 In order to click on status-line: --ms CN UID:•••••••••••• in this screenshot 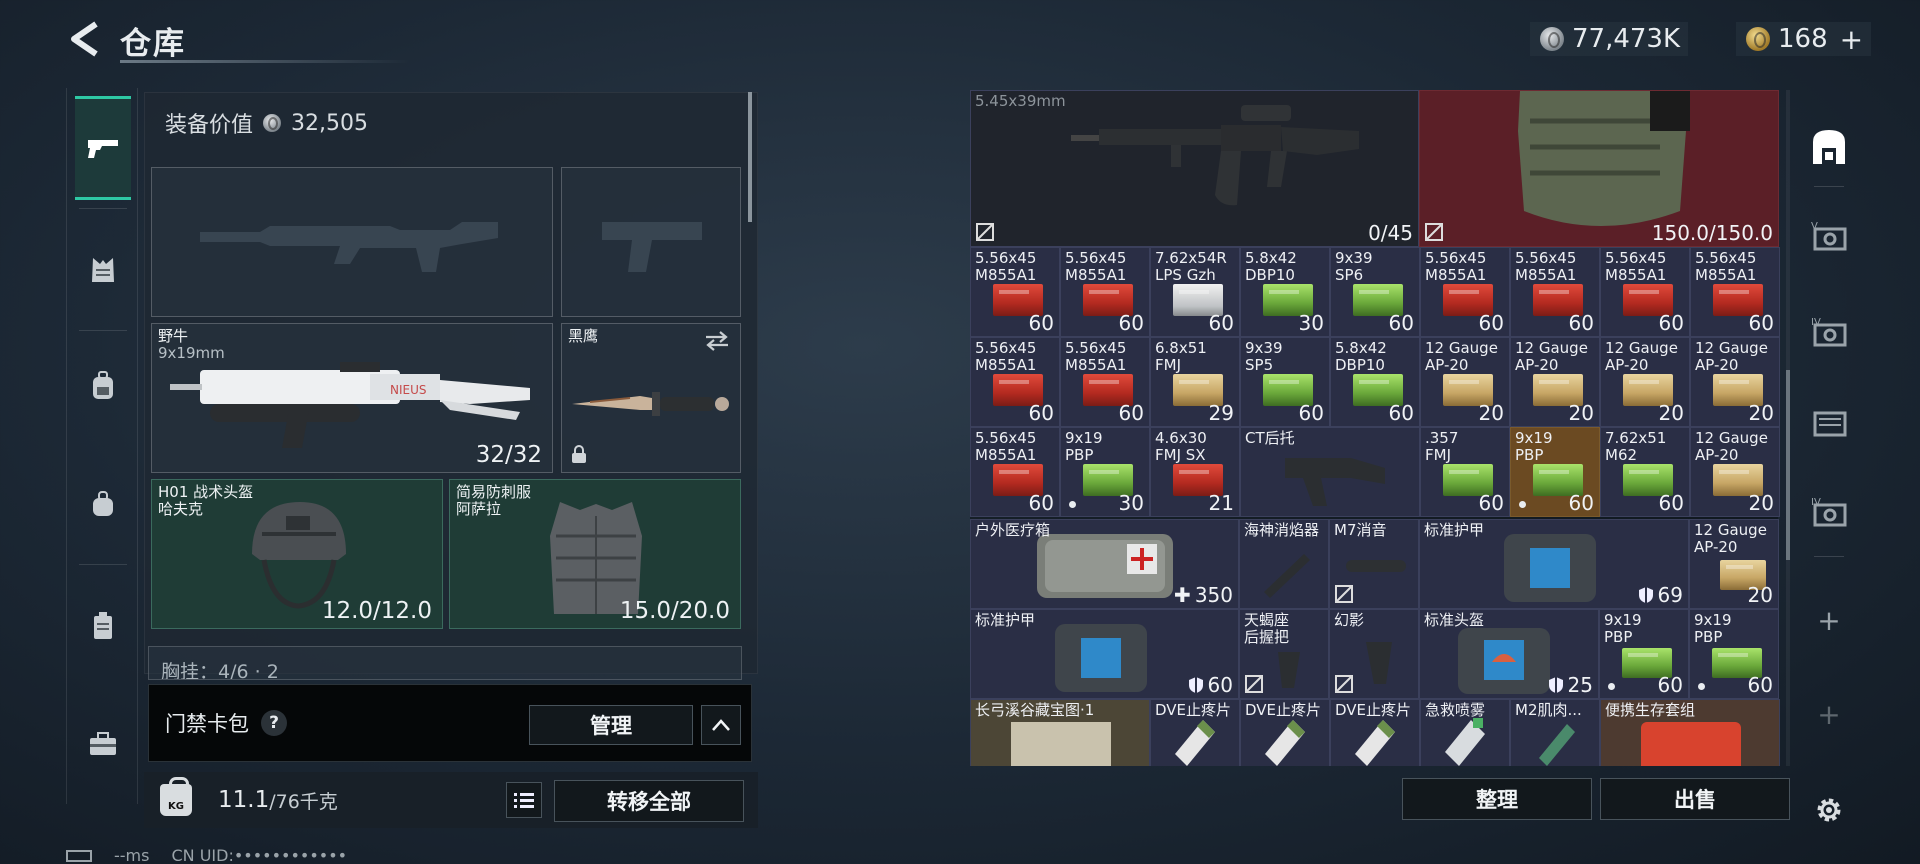, I will do `click(206, 855)`.